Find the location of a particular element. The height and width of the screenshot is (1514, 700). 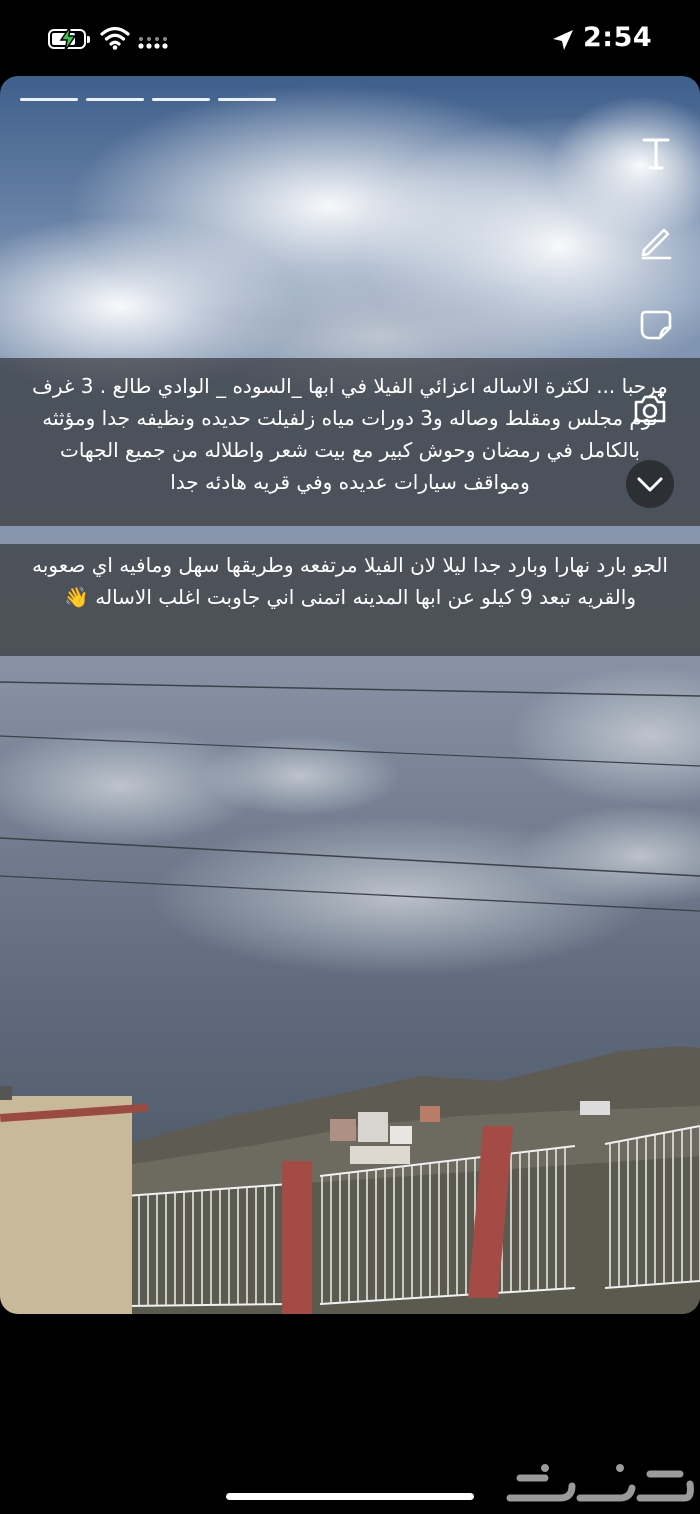

location-arrow-icon is located at coordinates (563, 40).